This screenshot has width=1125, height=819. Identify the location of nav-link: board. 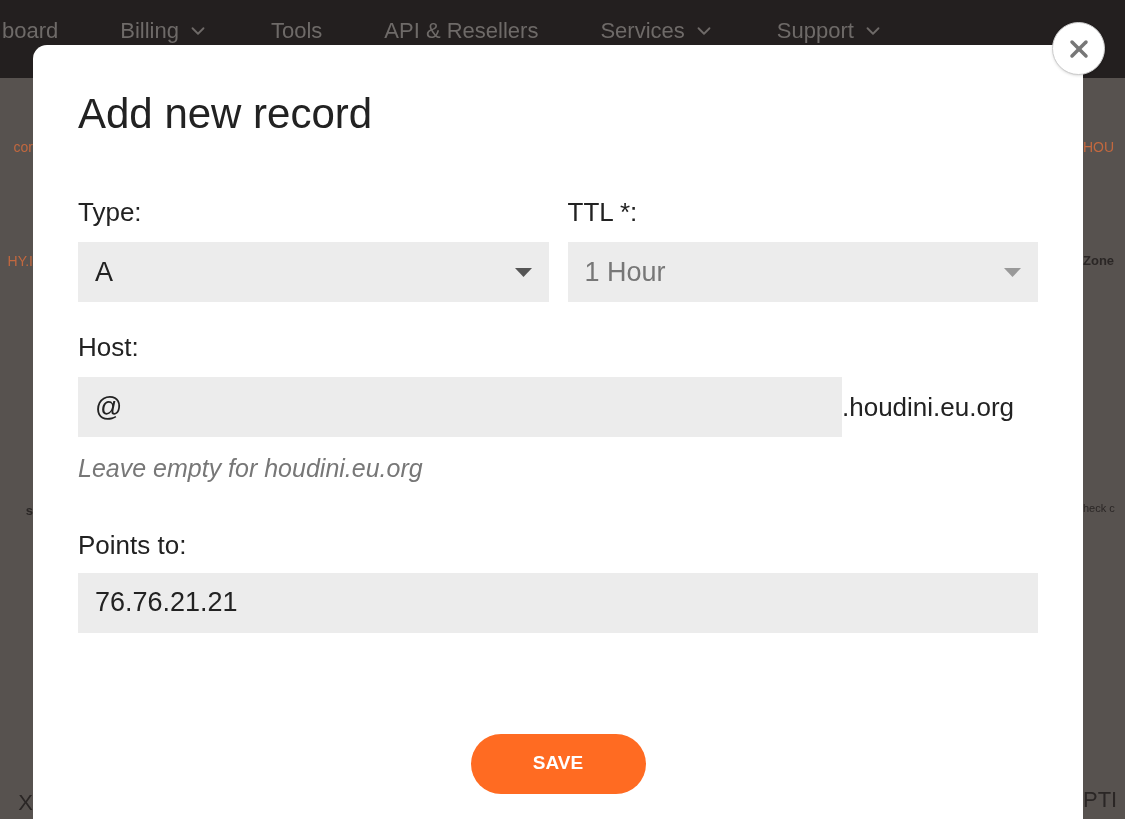
(30, 30).